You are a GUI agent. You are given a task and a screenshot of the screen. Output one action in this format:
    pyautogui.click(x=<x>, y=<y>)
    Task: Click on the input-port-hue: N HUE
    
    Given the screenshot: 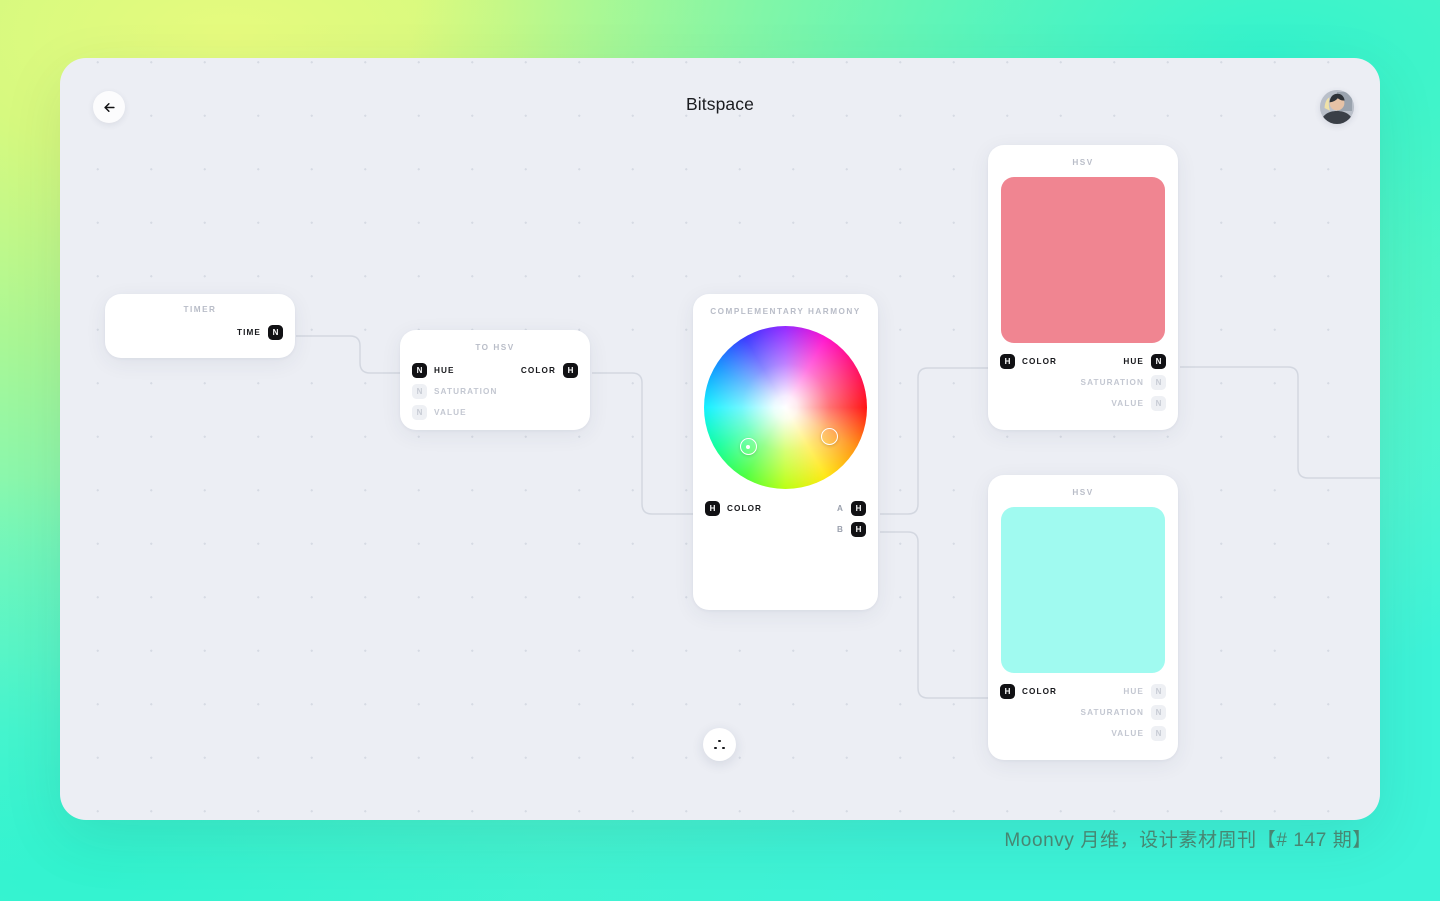 What is the action you would take?
    pyautogui.click(x=433, y=370)
    